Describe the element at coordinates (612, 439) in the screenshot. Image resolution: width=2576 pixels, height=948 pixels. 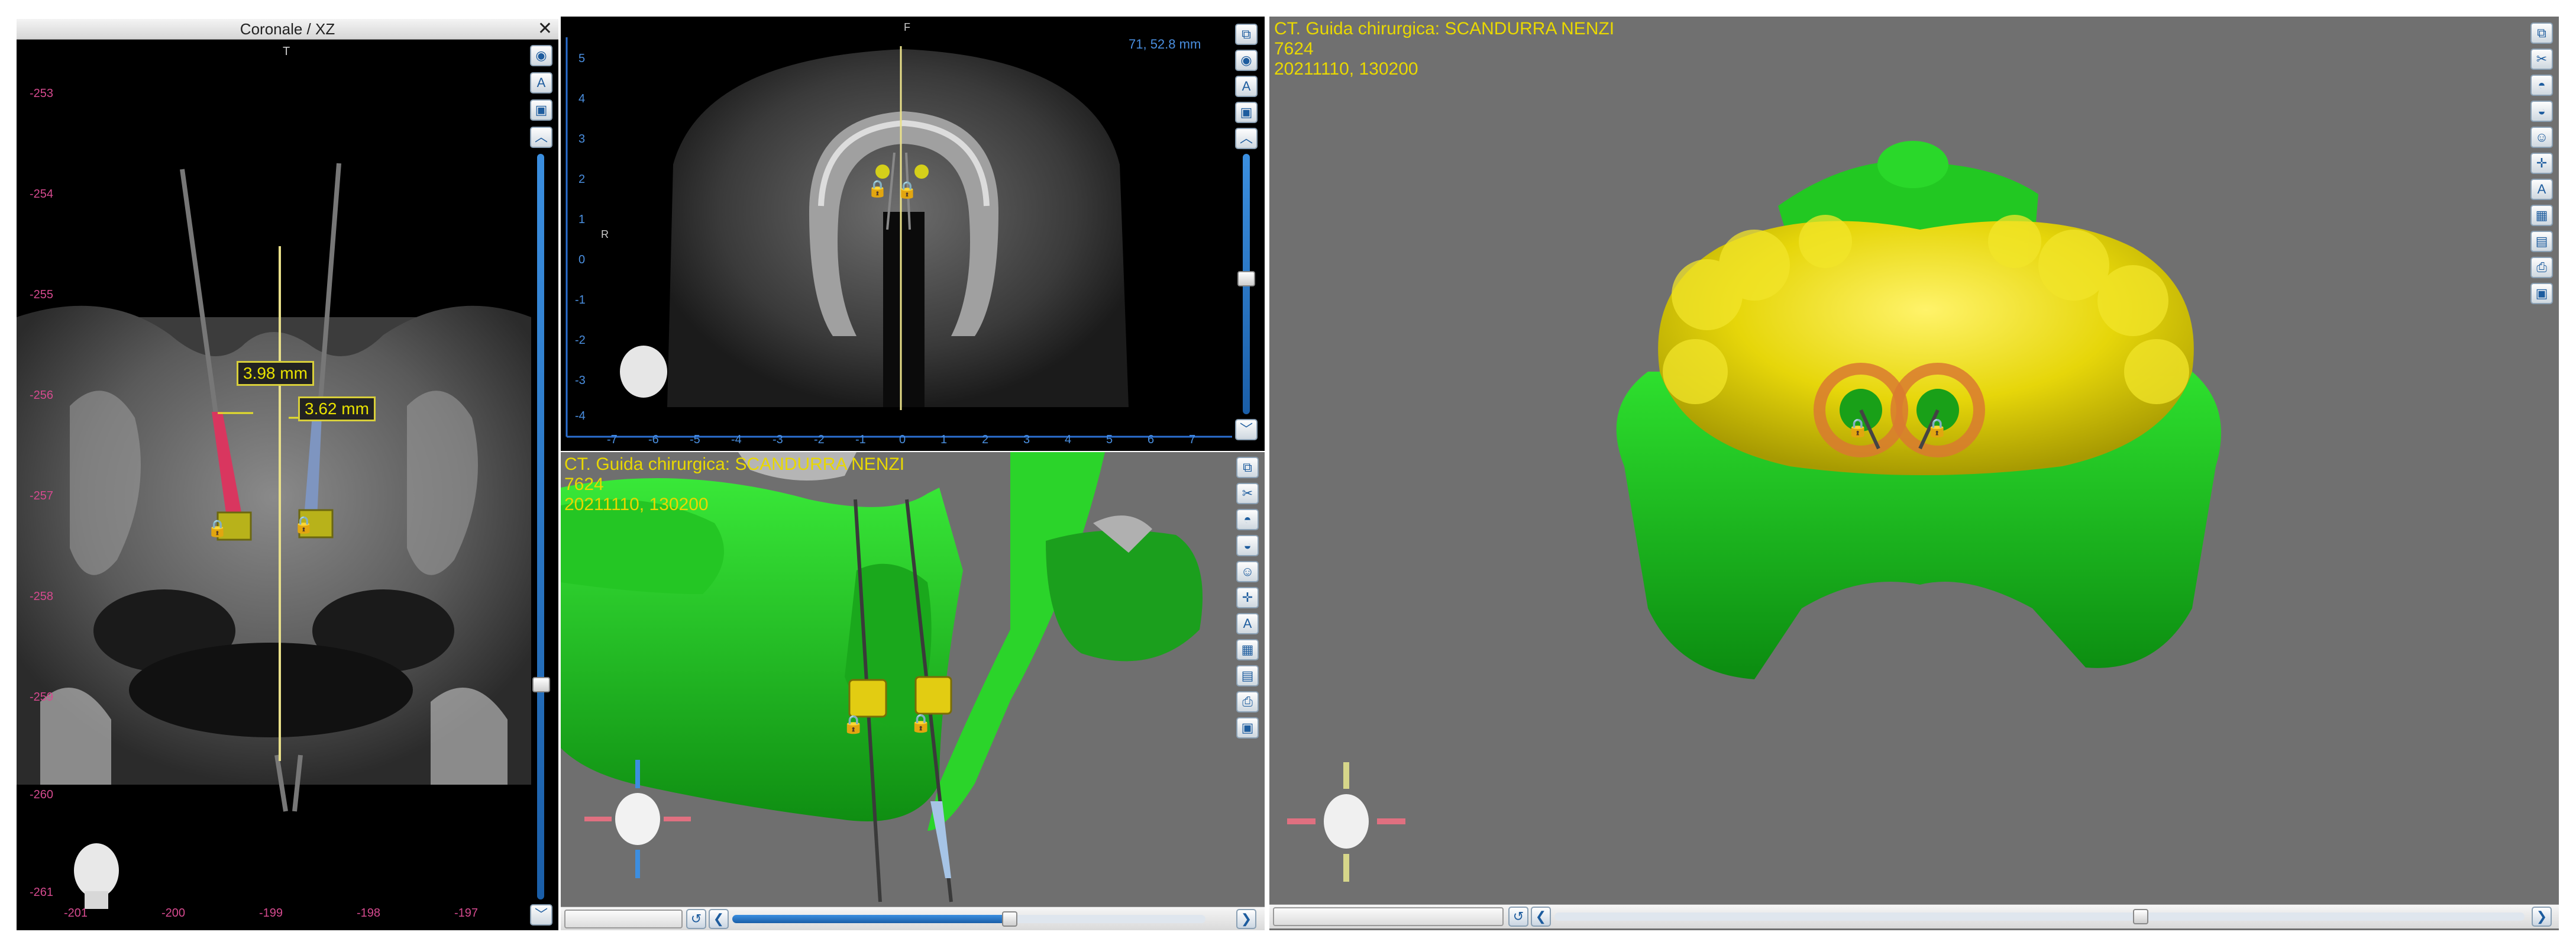
I see `x-axis-label: -7` at that location.